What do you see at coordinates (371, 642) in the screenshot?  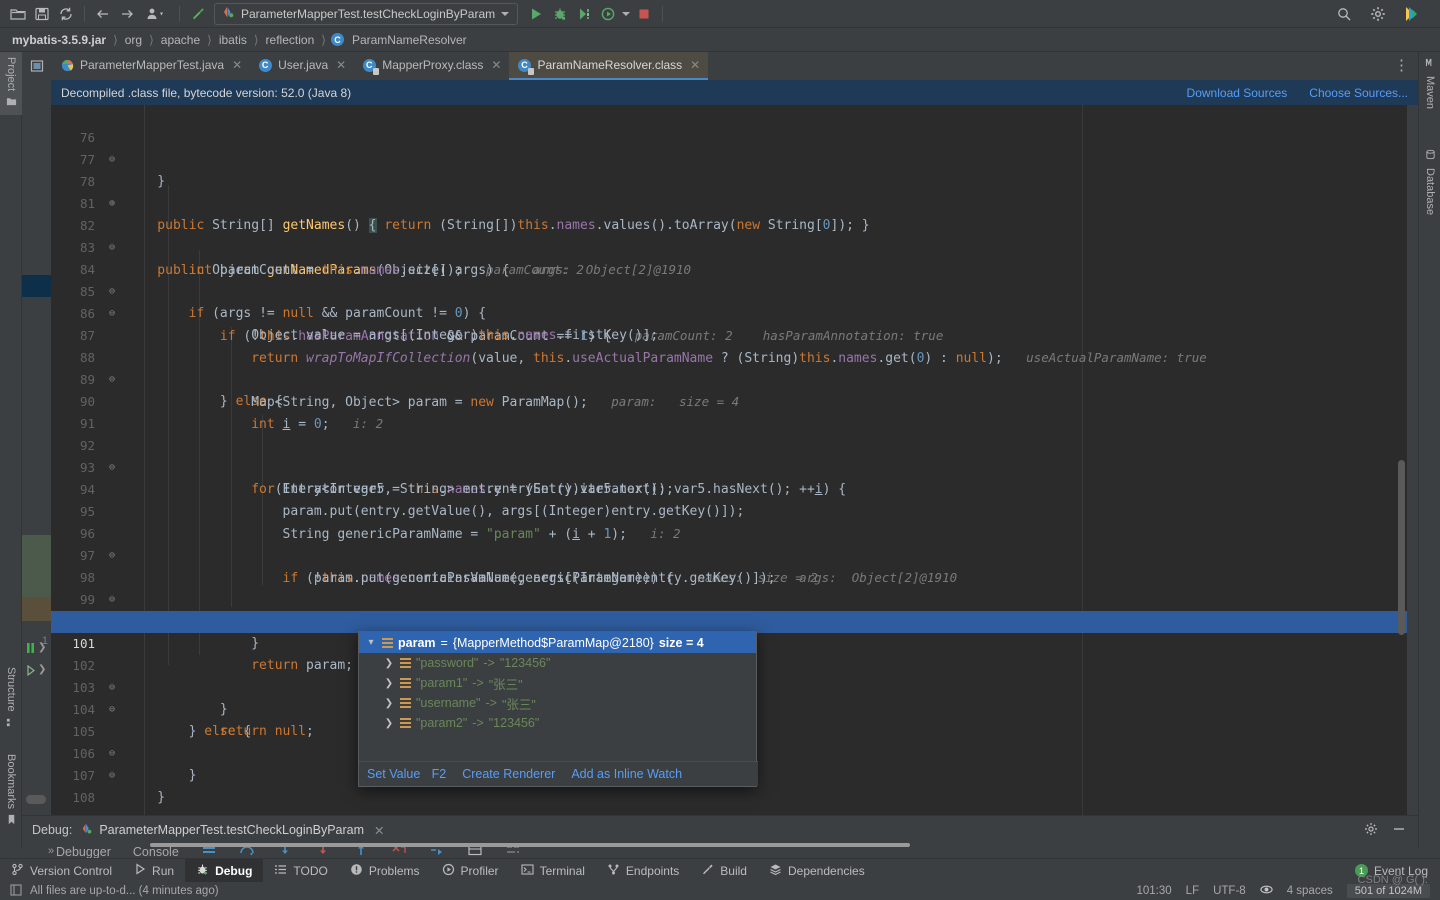 I see `chevron-down-icon: ▾` at bounding box center [371, 642].